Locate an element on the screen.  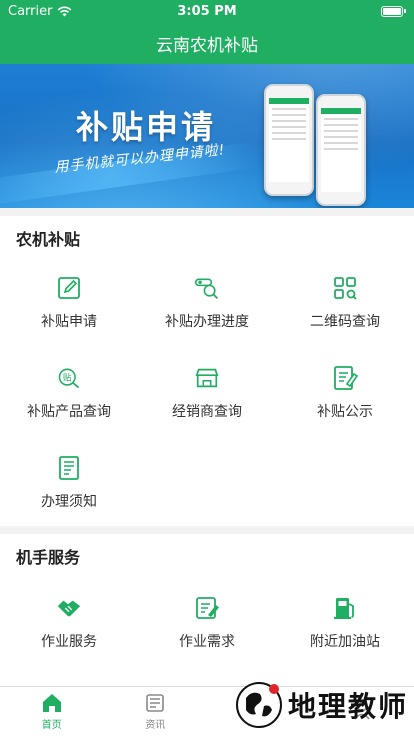
item-label: 补贴产品查询 is located at coordinates (69, 412).